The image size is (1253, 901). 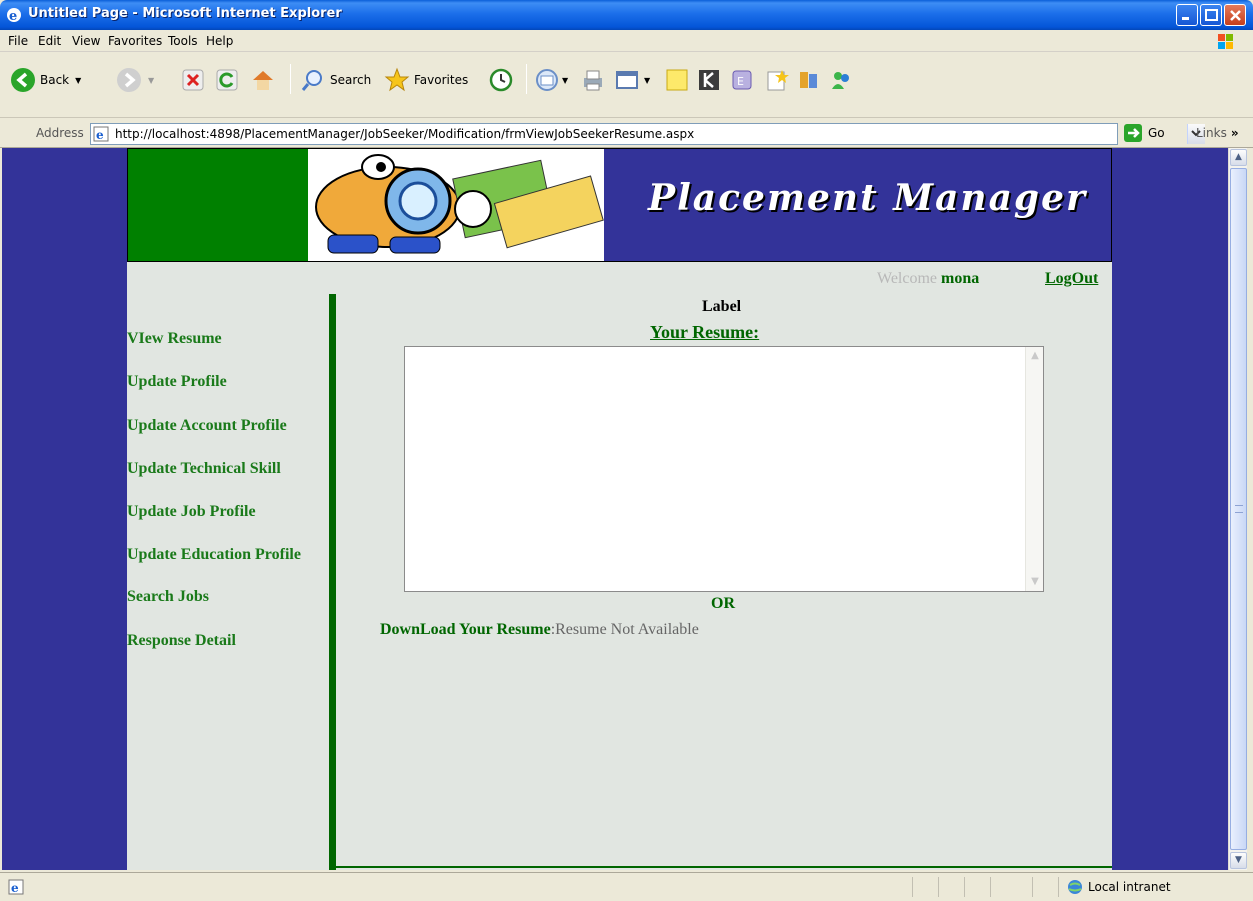 What do you see at coordinates (86, 41) in the screenshot?
I see `menu-view: View` at bounding box center [86, 41].